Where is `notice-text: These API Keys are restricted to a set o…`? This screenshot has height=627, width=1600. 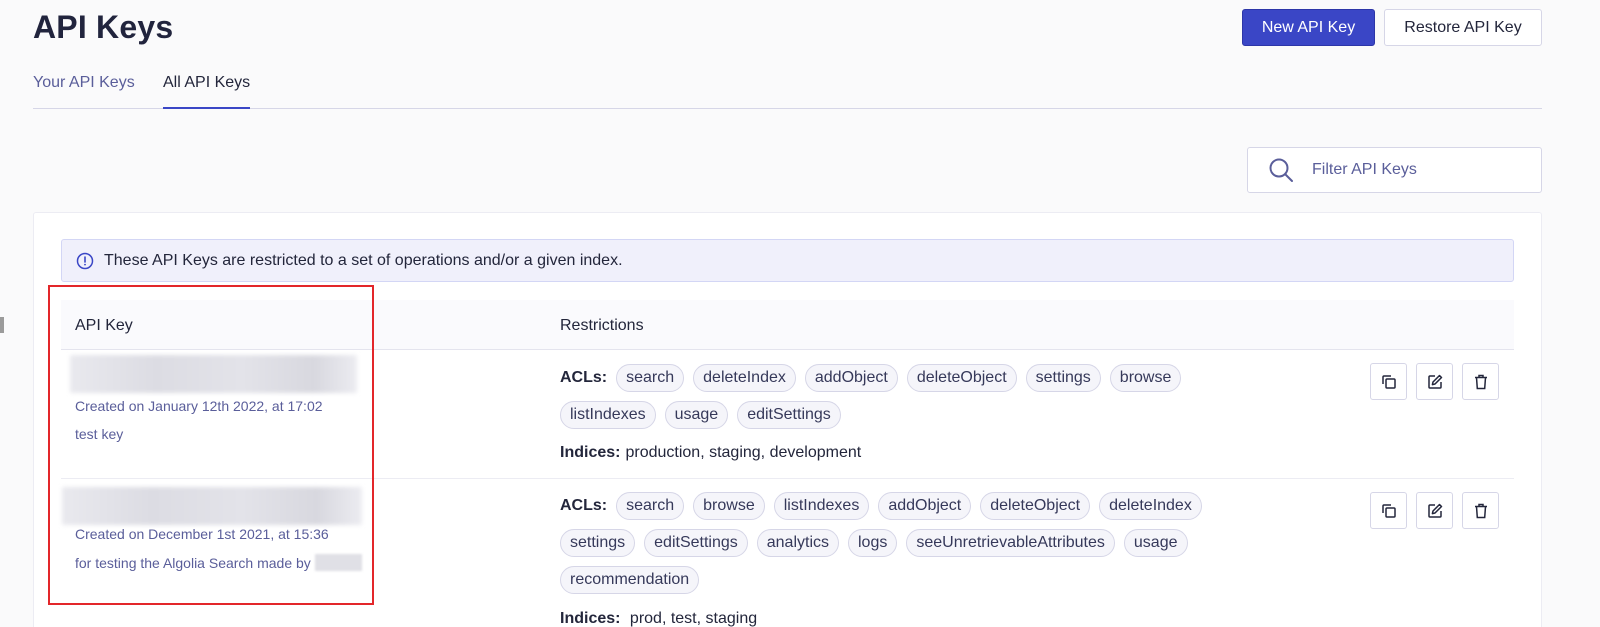 notice-text: These API Keys are restricted to a set o… is located at coordinates (363, 260).